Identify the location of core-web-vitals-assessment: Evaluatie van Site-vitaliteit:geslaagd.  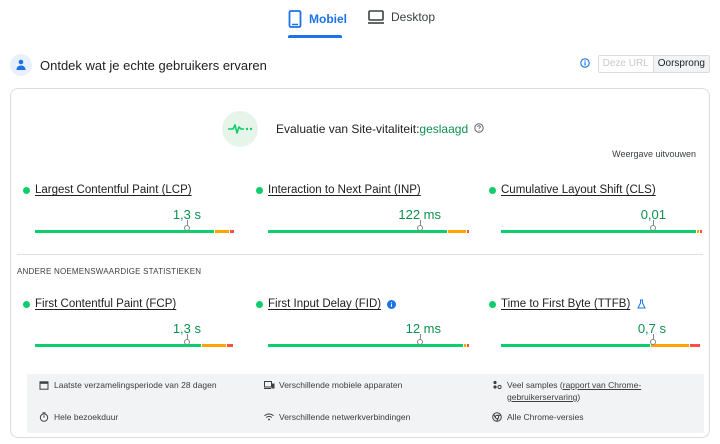
(353, 129).